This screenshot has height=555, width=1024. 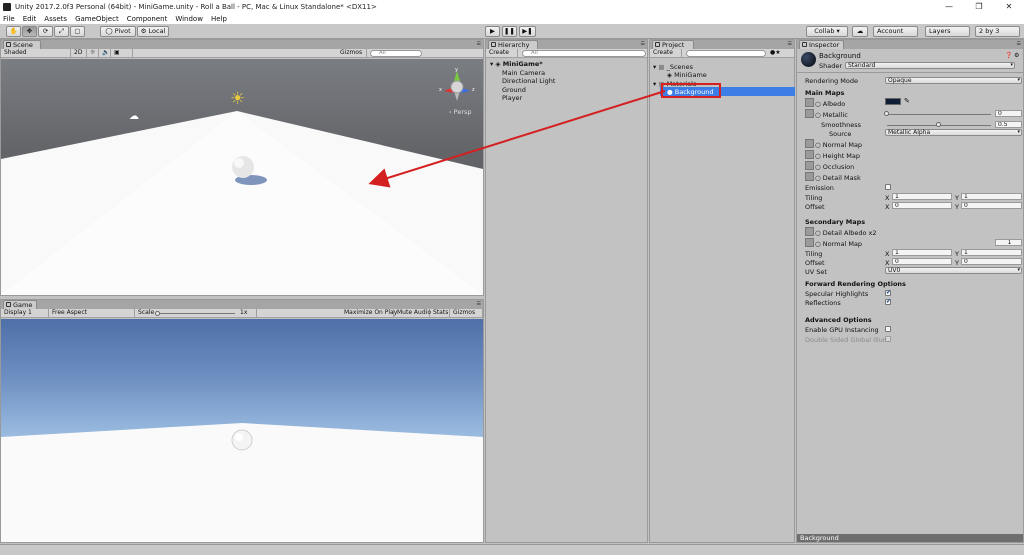 What do you see at coordinates (1008, 124) in the screenshot?
I see `smoothness-value-field: 0.5` at bounding box center [1008, 124].